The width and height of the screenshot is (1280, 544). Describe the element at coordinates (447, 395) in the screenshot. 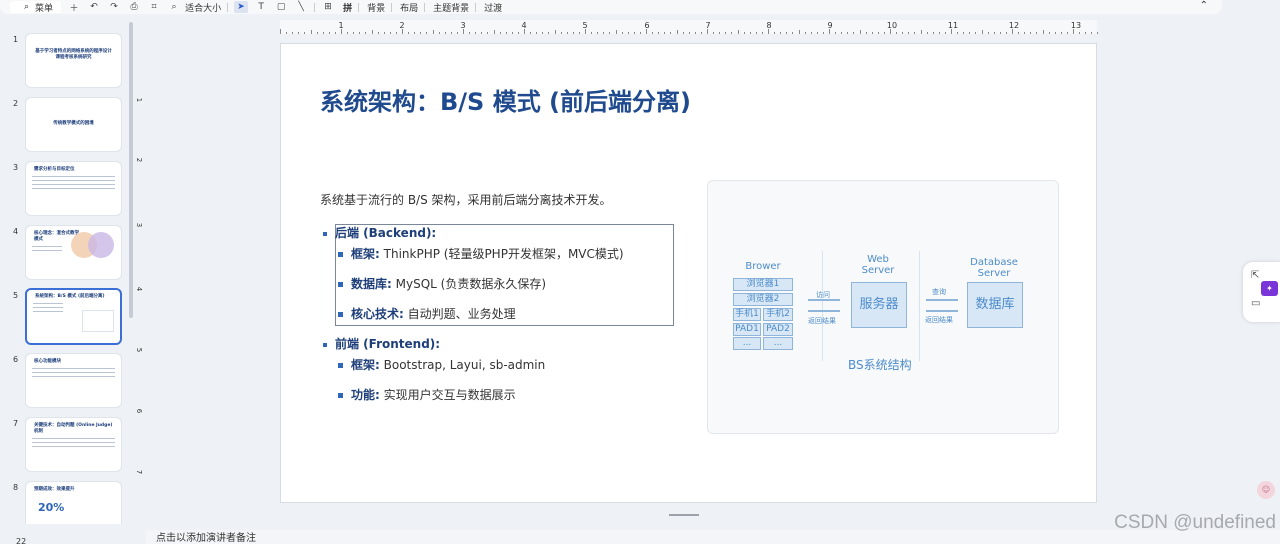

I see `item-text: 实现用户交互与数据展示` at that location.